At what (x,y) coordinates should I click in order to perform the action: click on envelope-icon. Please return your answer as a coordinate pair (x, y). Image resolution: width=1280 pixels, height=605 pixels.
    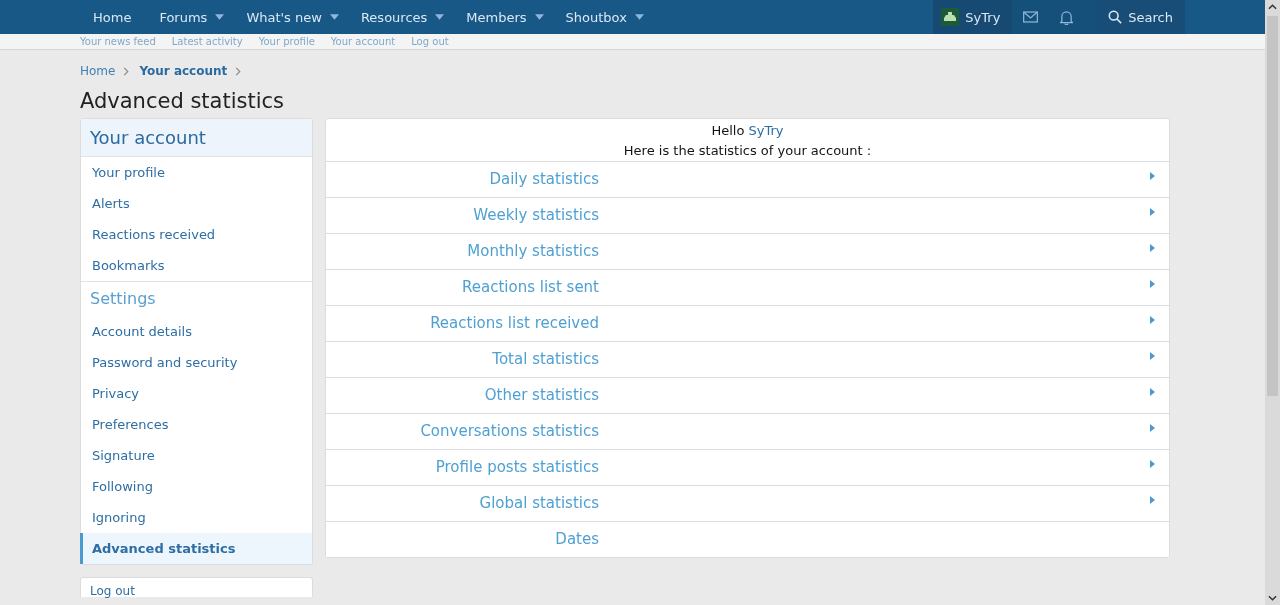
    Looking at the image, I should click on (1031, 17).